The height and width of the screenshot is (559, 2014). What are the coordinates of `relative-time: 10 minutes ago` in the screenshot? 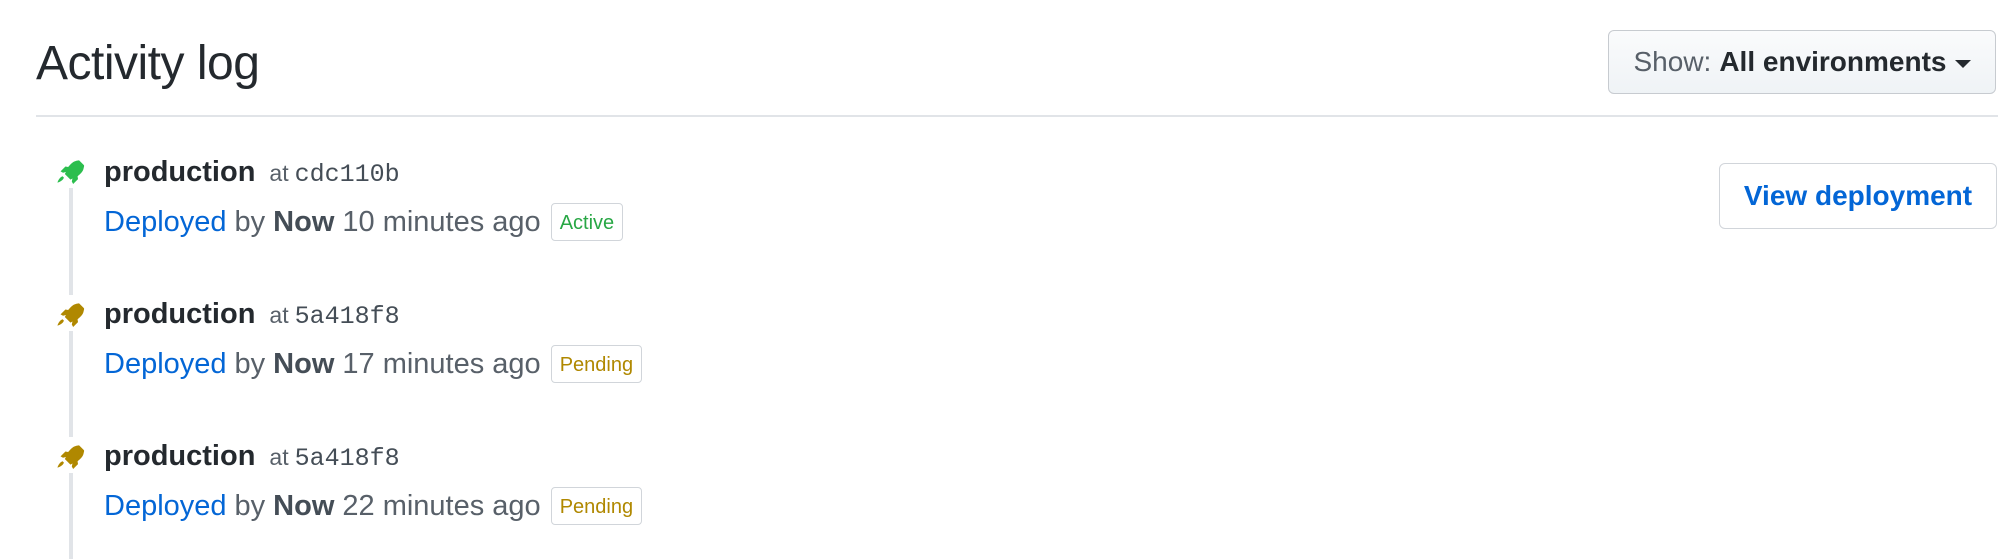 It's located at (441, 222).